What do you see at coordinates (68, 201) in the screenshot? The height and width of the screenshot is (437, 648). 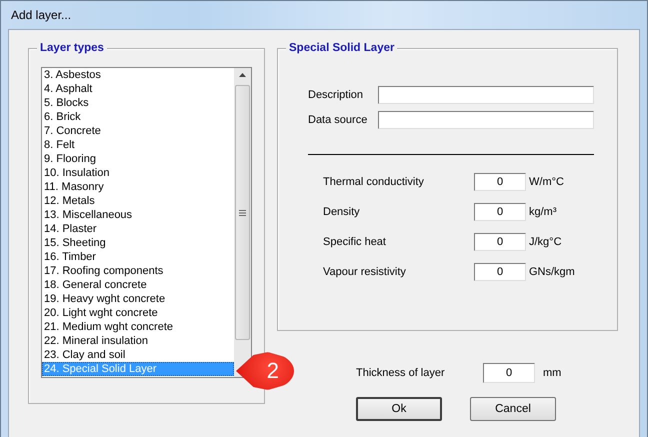 I see `list-item: 12. Metals` at bounding box center [68, 201].